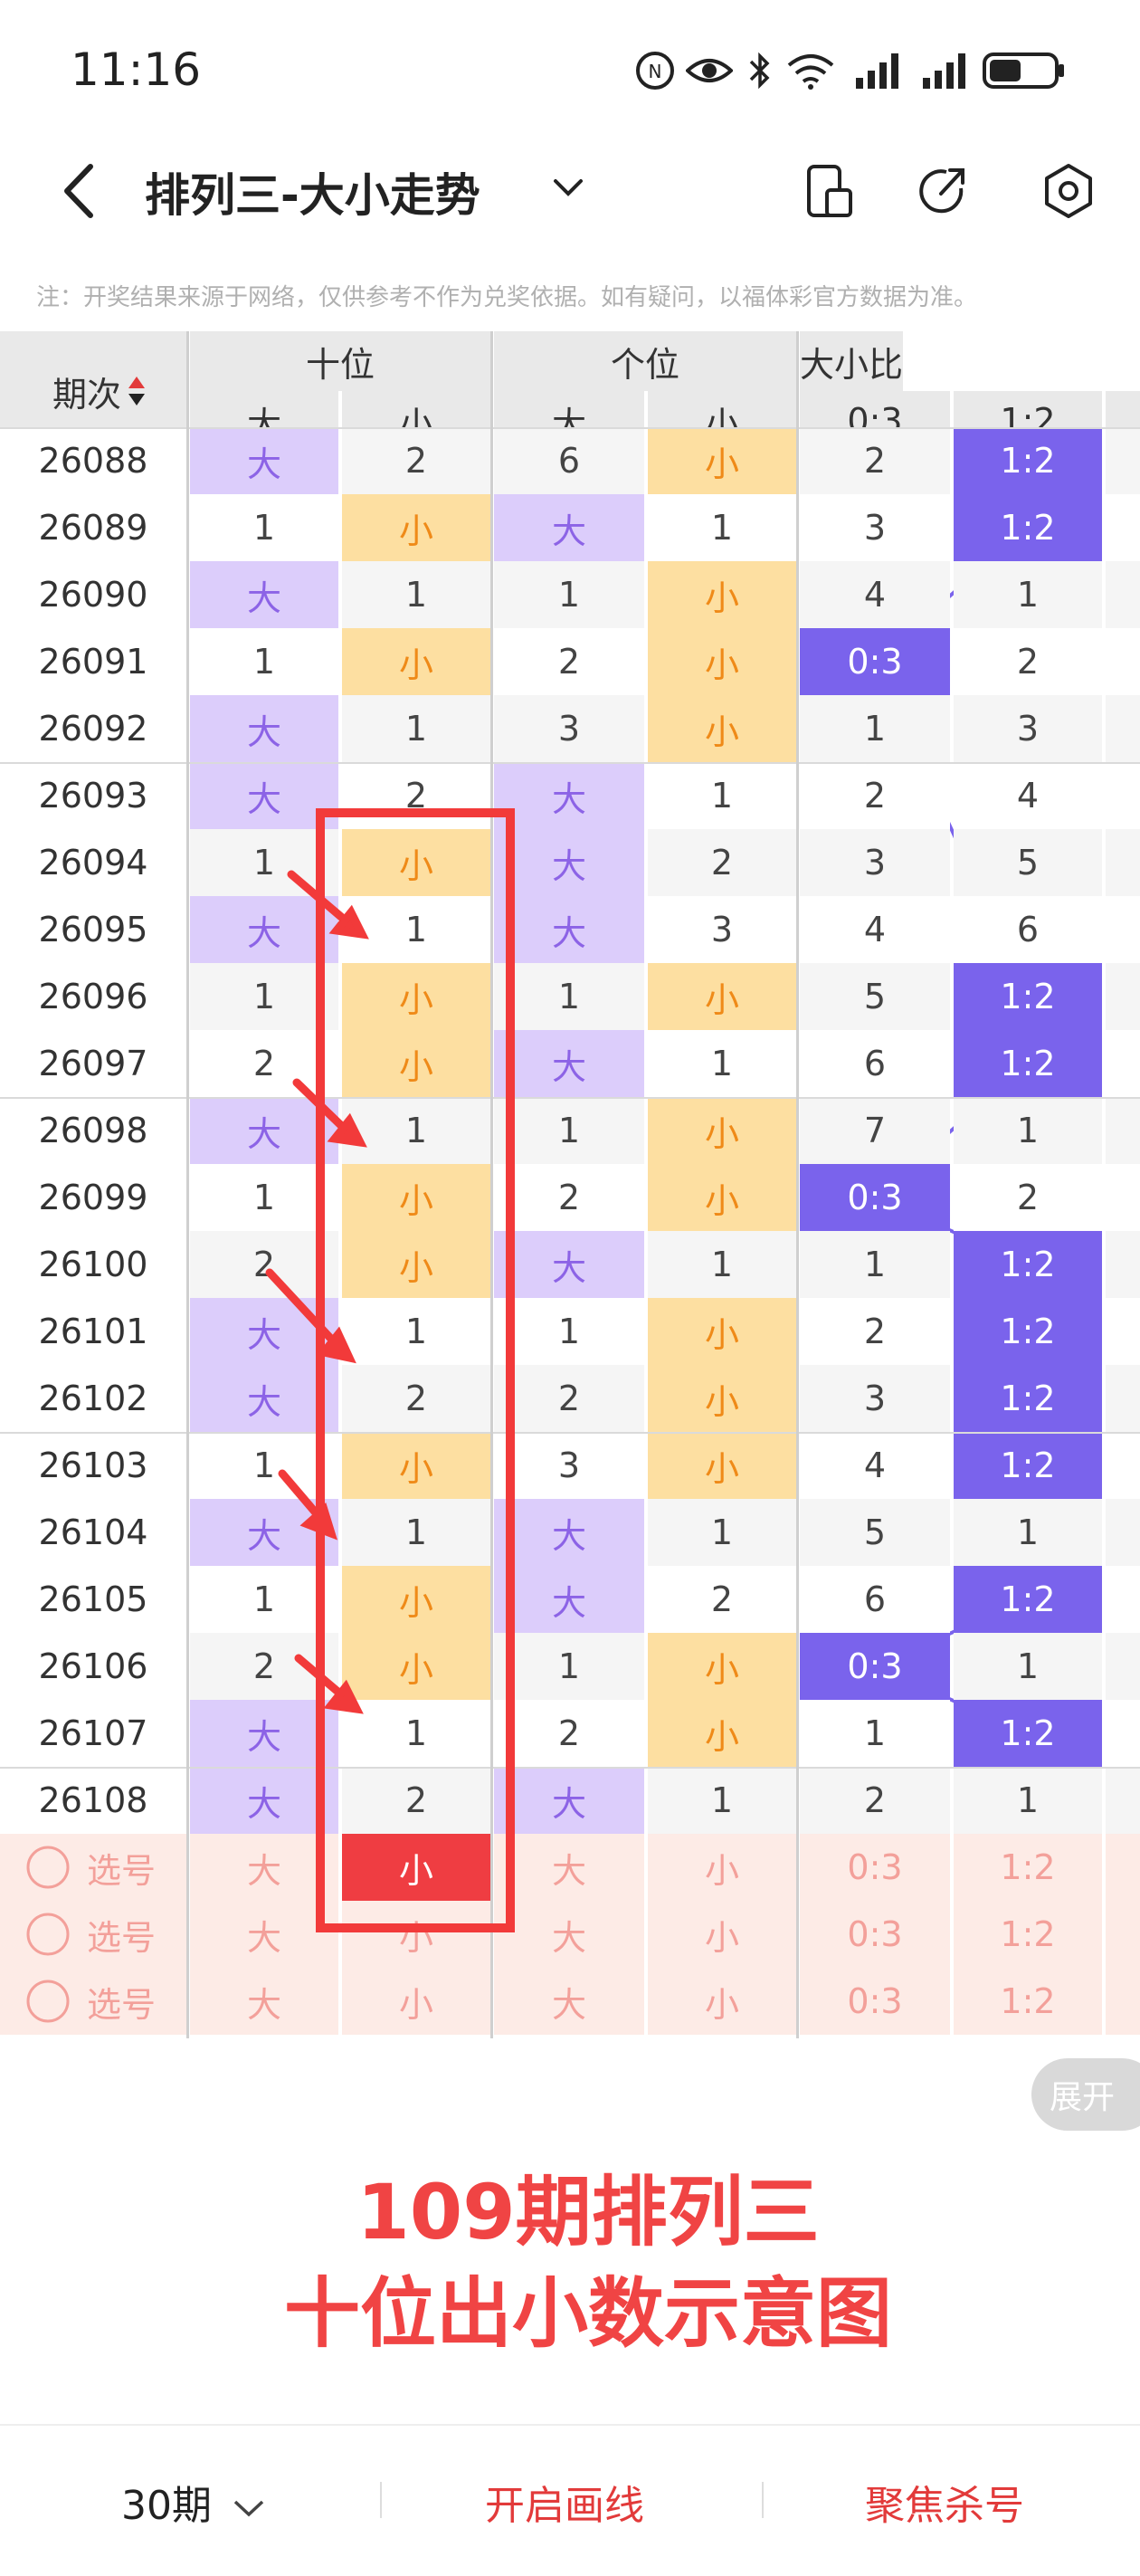 This screenshot has height=2576, width=1140. What do you see at coordinates (415, 1370) in the screenshot?
I see `annotation-box` at bounding box center [415, 1370].